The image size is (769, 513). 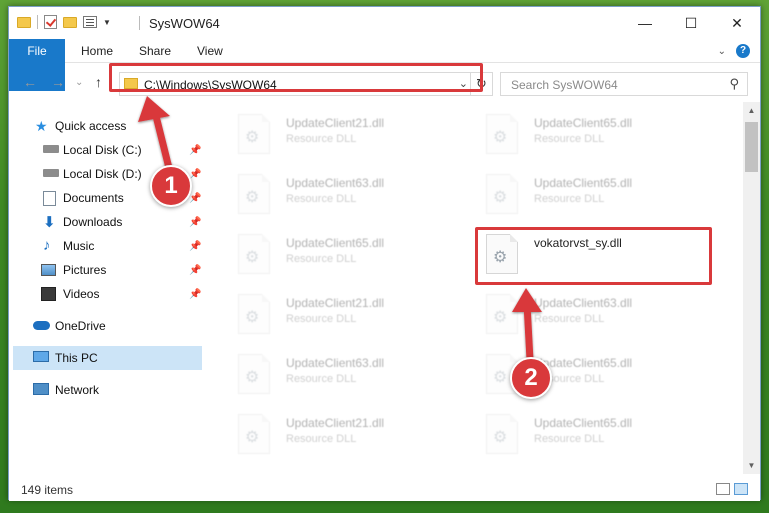 What do you see at coordinates (210, 51) in the screenshot?
I see `tab-view: View` at bounding box center [210, 51].